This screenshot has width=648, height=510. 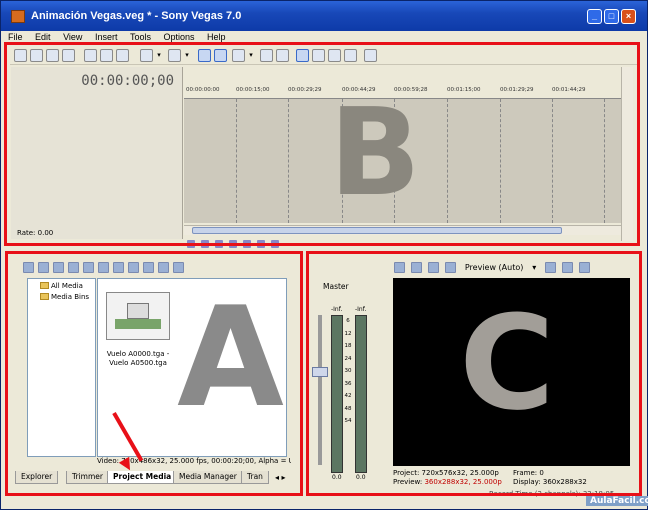 What do you see at coordinates (43, 36) in the screenshot?
I see `menu-edit: Edit` at bounding box center [43, 36].